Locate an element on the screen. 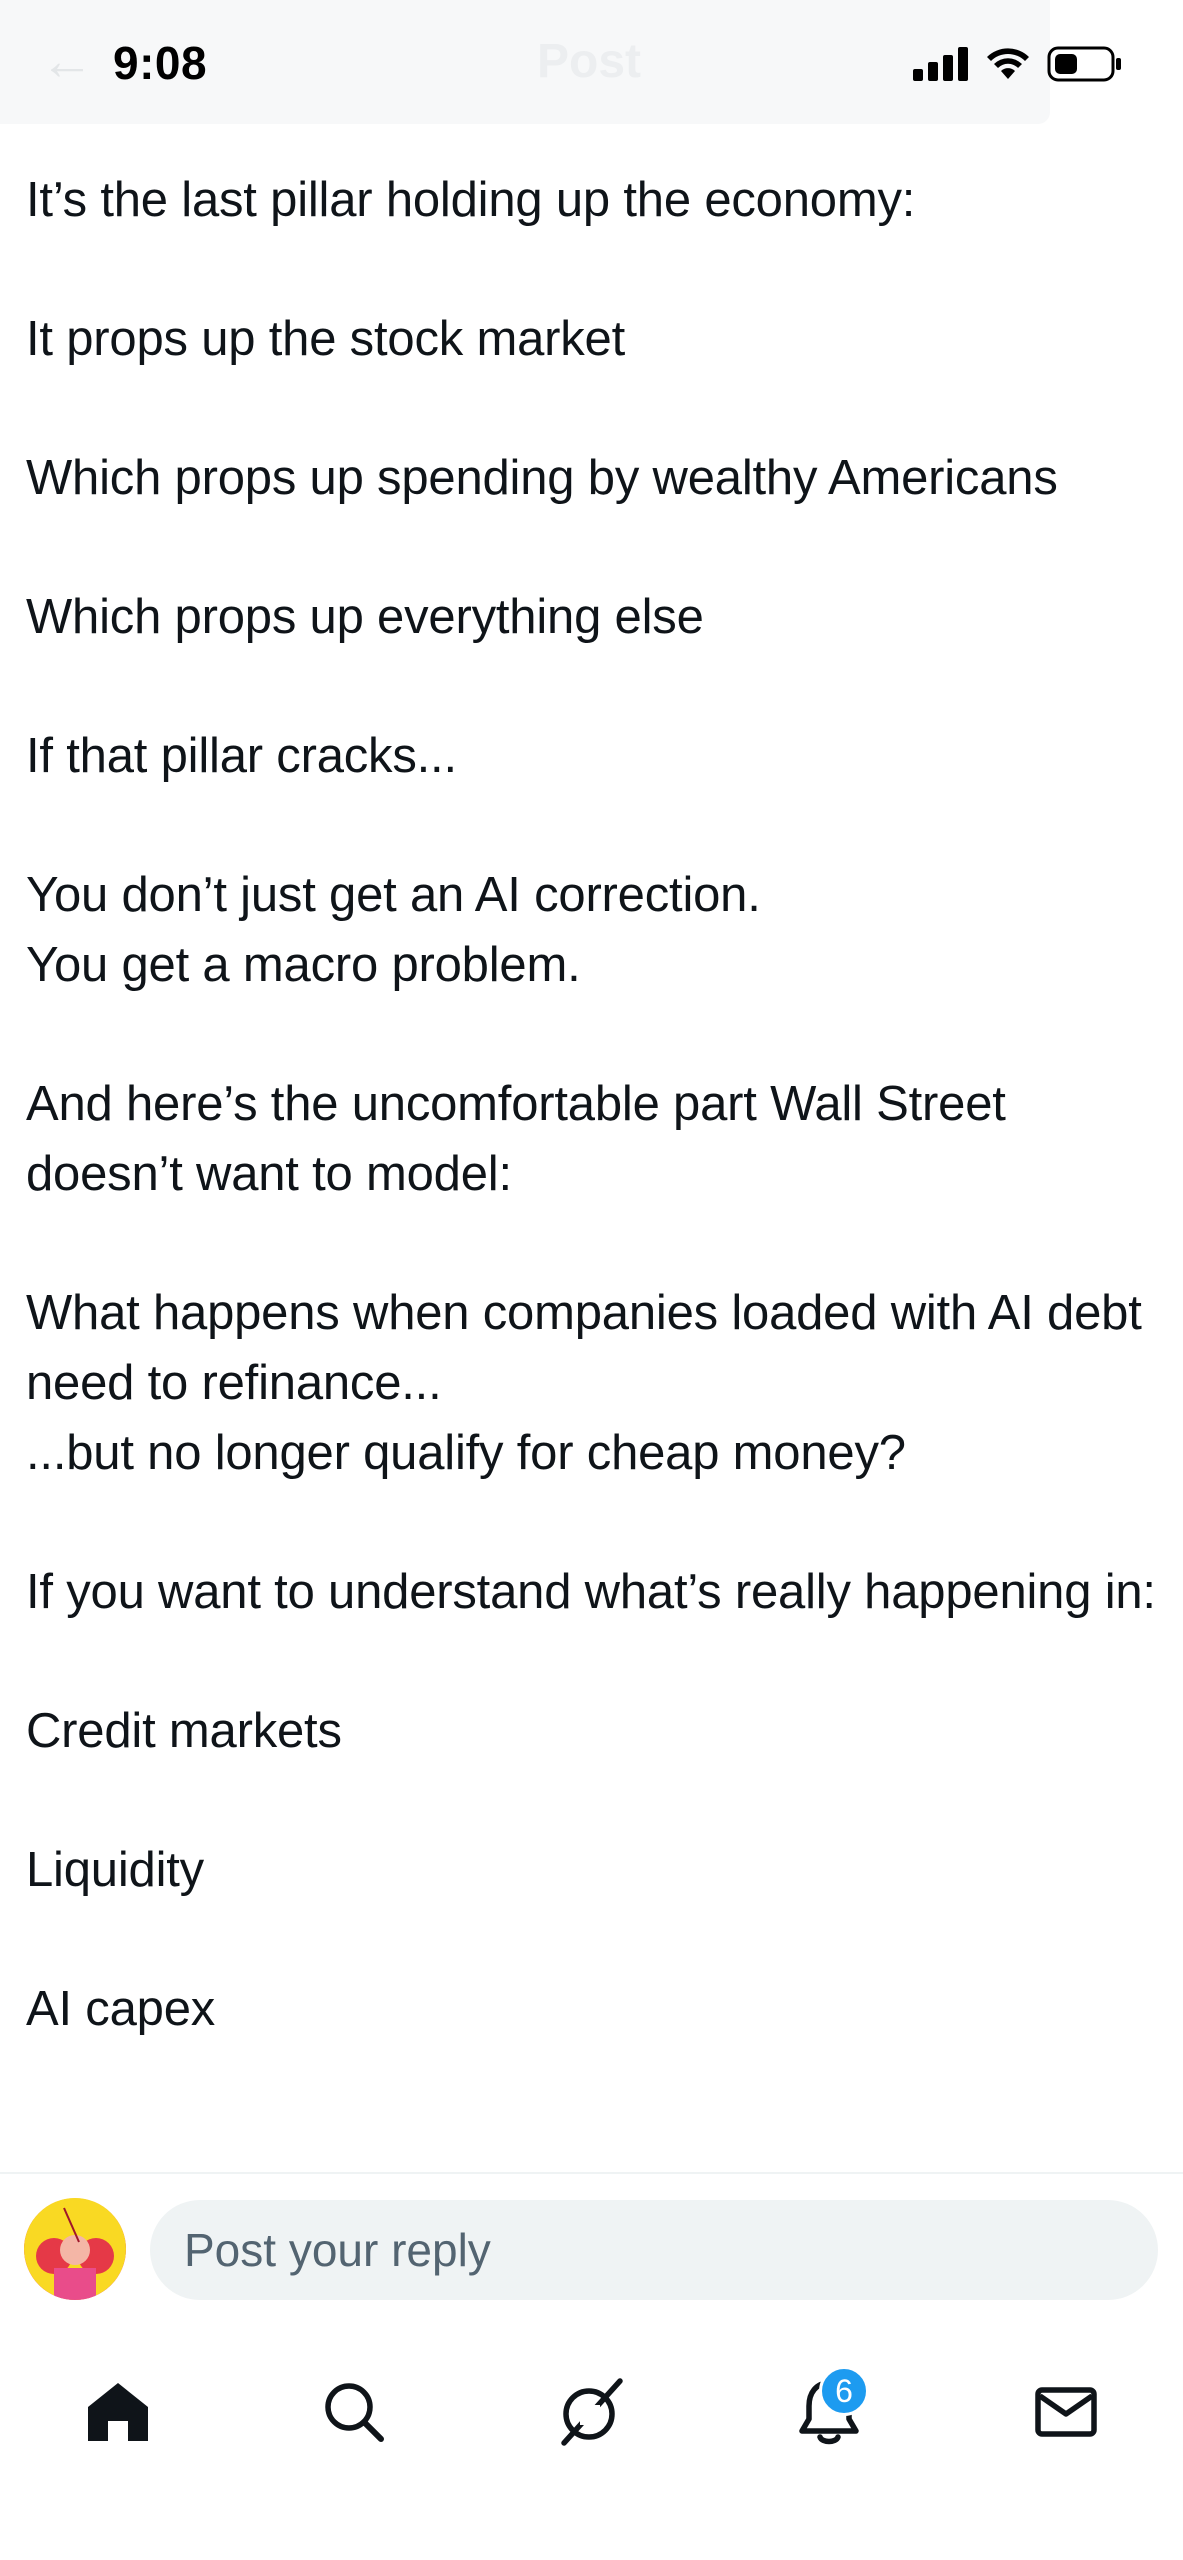 The image size is (1183, 2560). grok-icon is located at coordinates (592, 2412).